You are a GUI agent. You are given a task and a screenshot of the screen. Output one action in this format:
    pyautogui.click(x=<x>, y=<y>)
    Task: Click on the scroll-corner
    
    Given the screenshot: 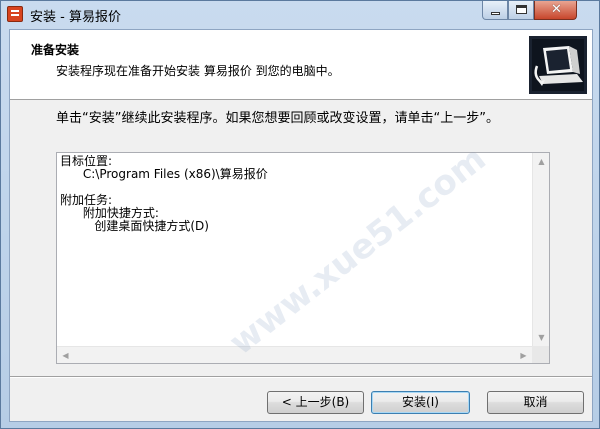 What is the action you would take?
    pyautogui.click(x=540, y=354)
    